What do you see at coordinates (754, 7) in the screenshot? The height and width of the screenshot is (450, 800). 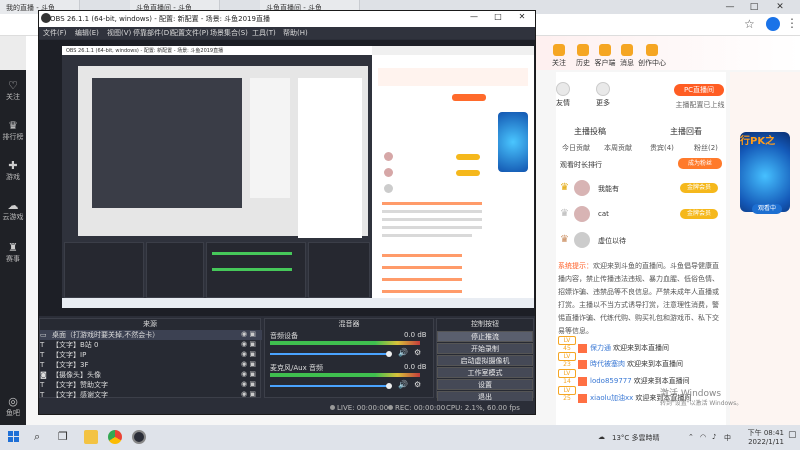 I see `browser-maximize-icon: □` at bounding box center [754, 7].